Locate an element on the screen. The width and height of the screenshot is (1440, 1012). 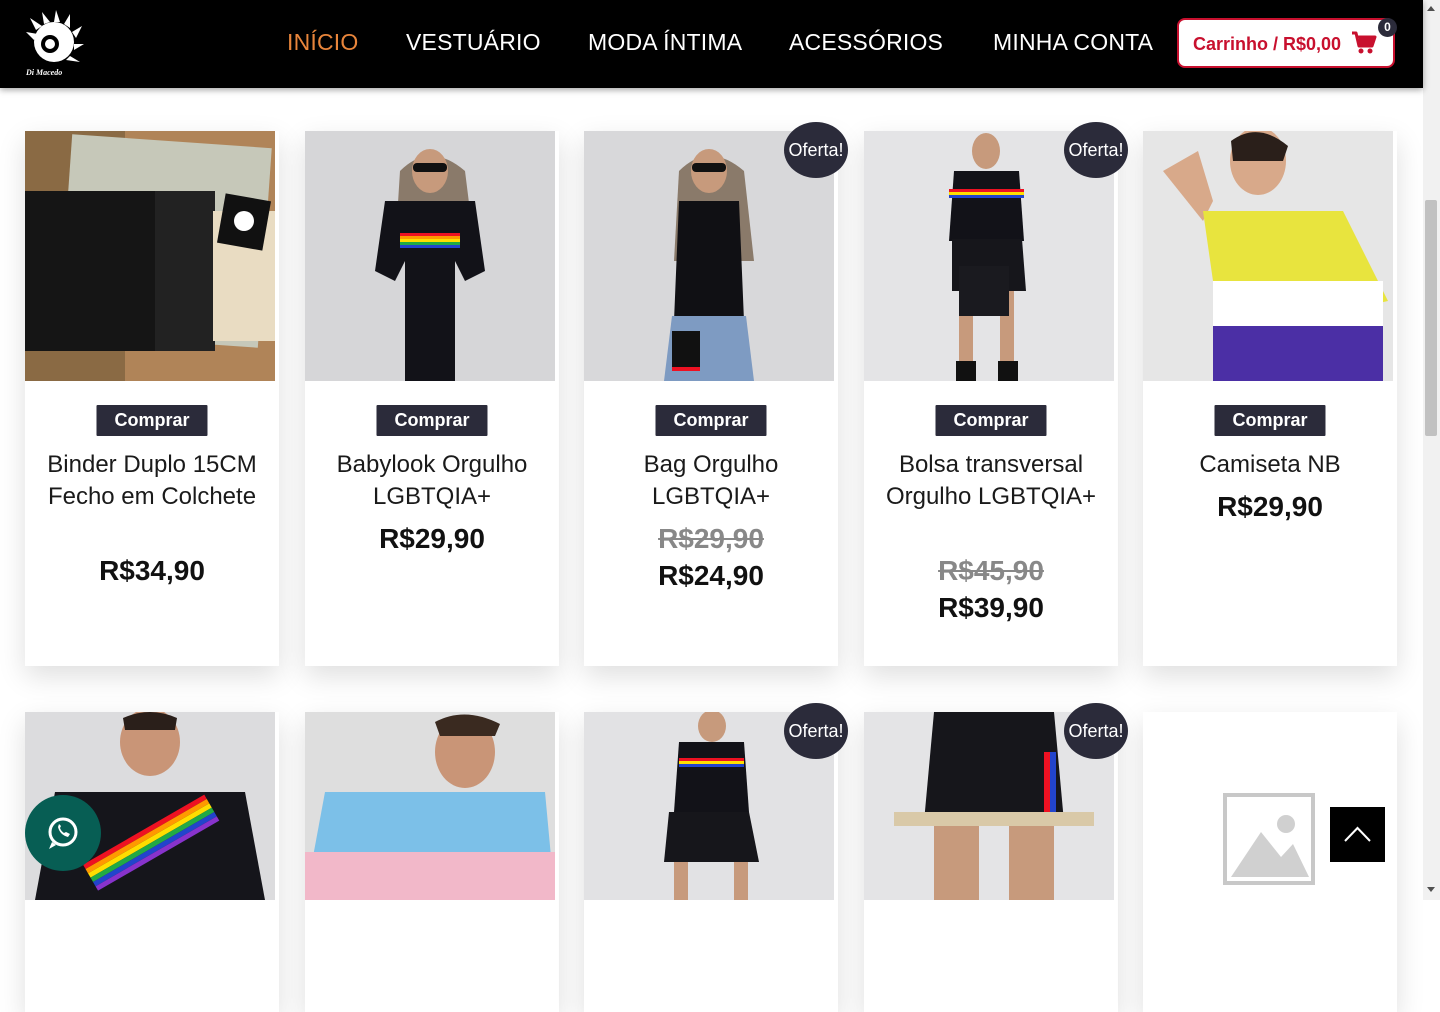
site-logo: Di Macedo is located at coordinates (55, 45).